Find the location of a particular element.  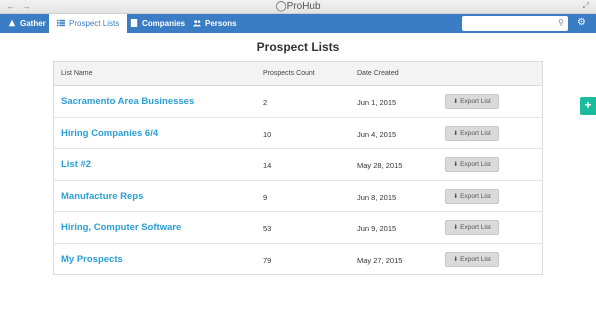

companies-icon is located at coordinates (134, 23).